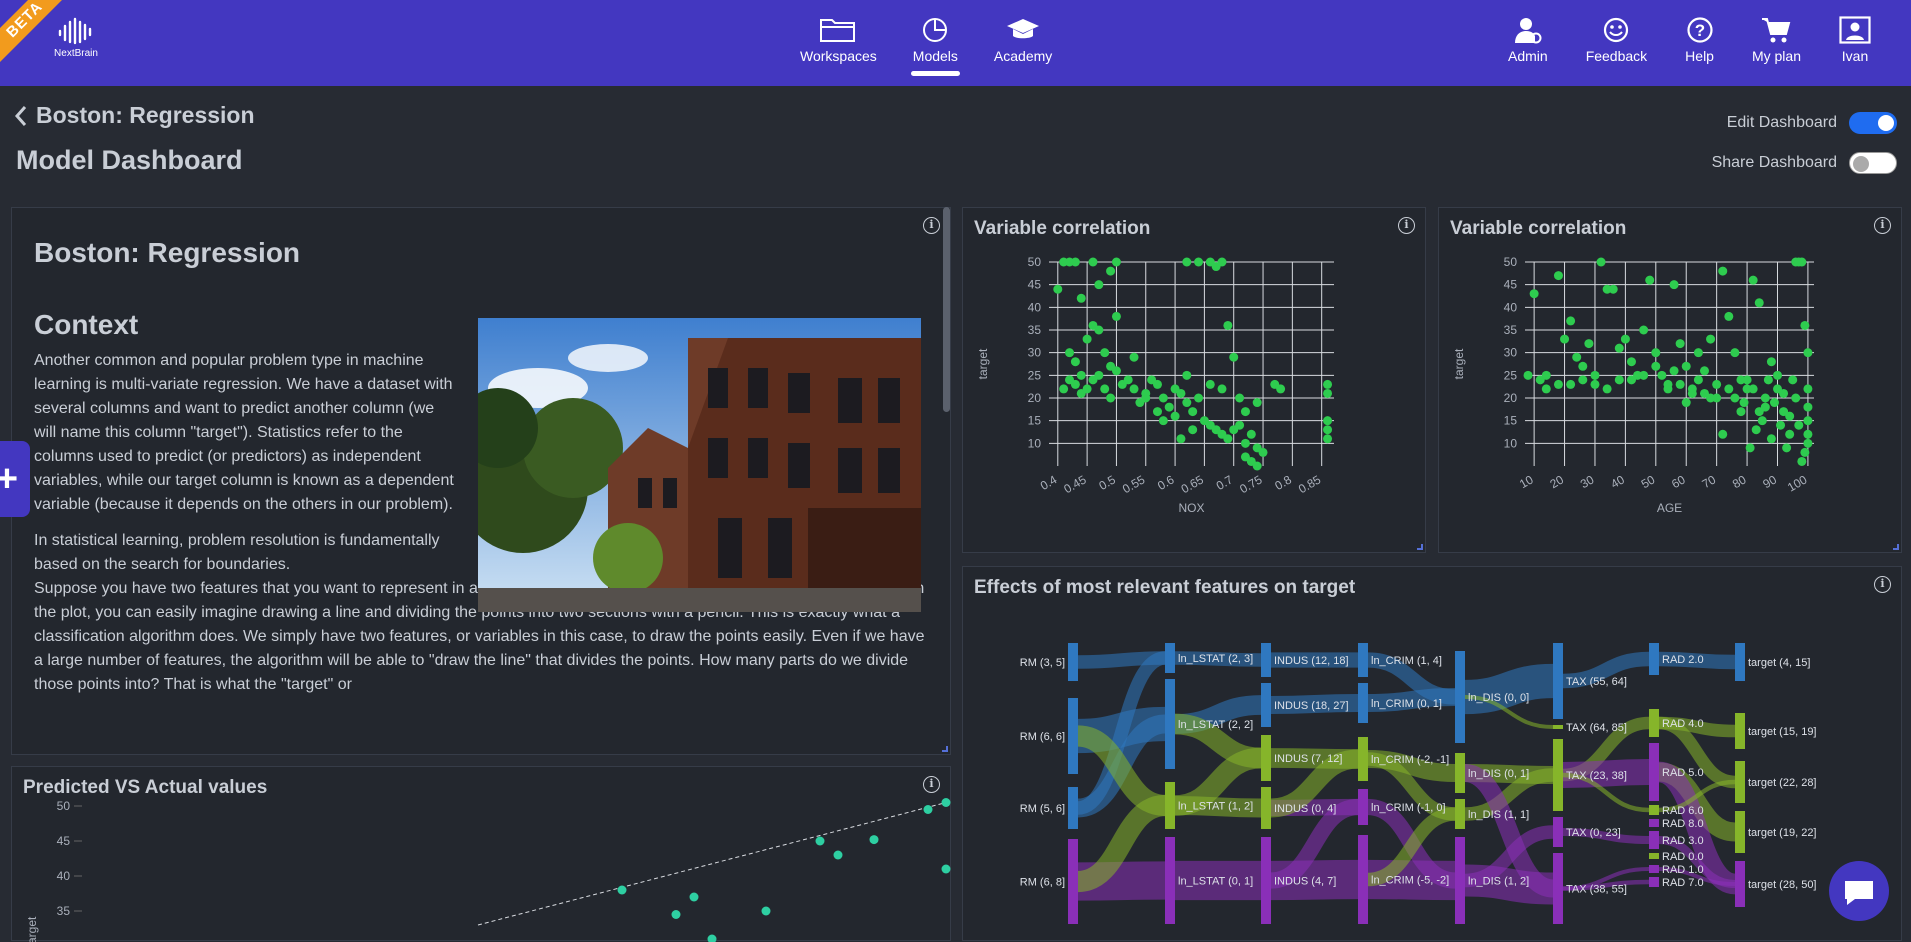 This screenshot has width=1911, height=942. What do you see at coordinates (1107, 482) in the screenshot?
I see `x-tick-label: 0.5` at bounding box center [1107, 482].